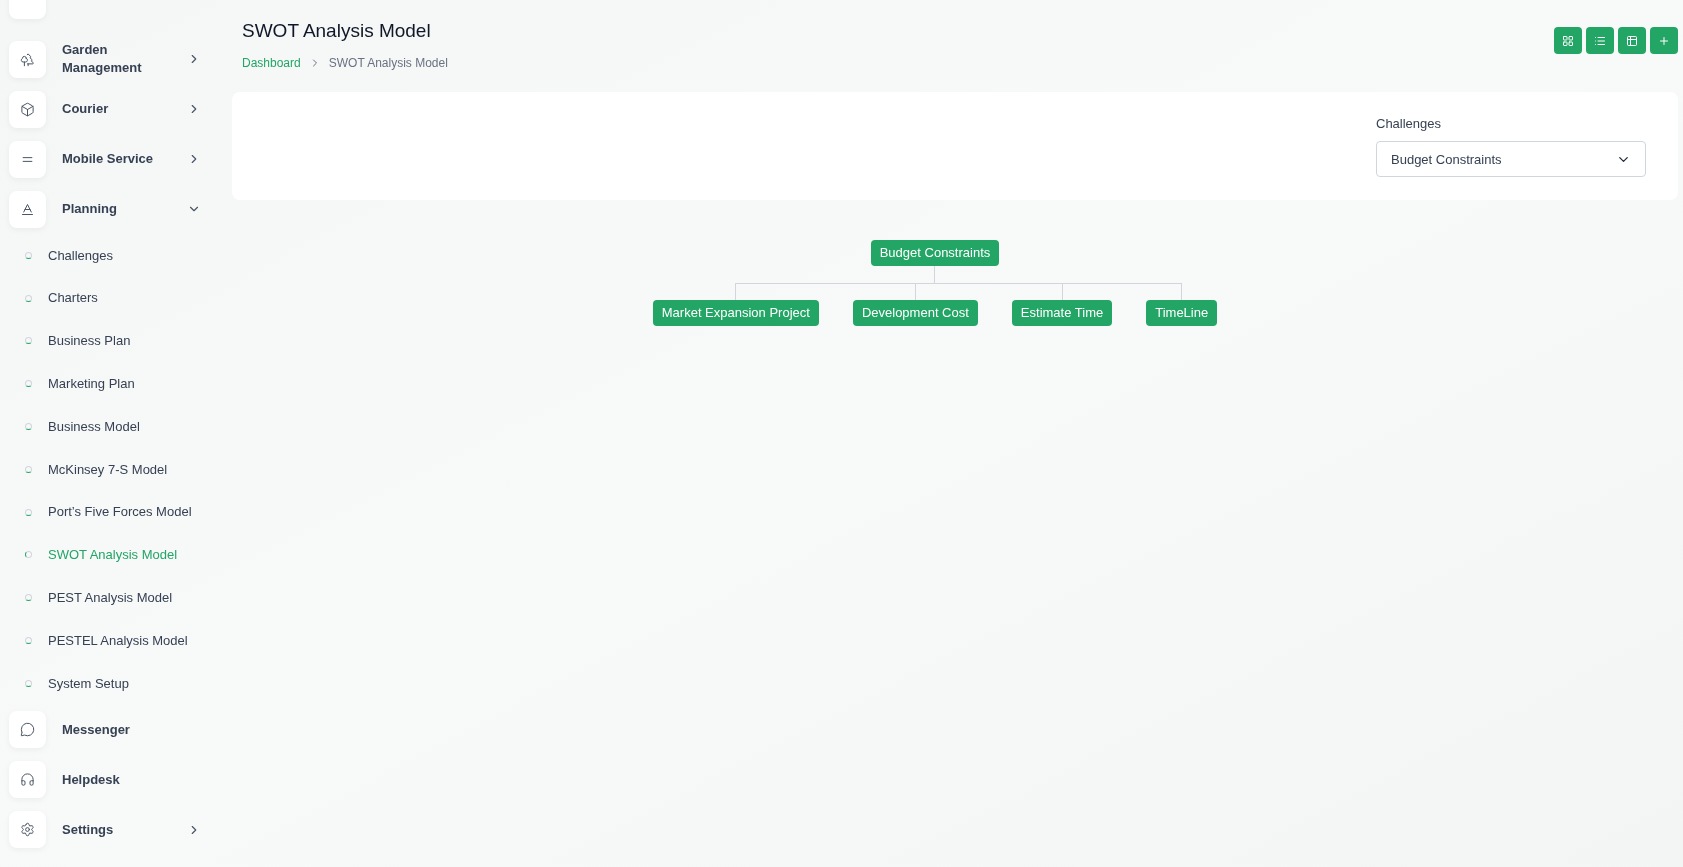 The height and width of the screenshot is (867, 1683). I want to click on list-icon, so click(1600, 40).